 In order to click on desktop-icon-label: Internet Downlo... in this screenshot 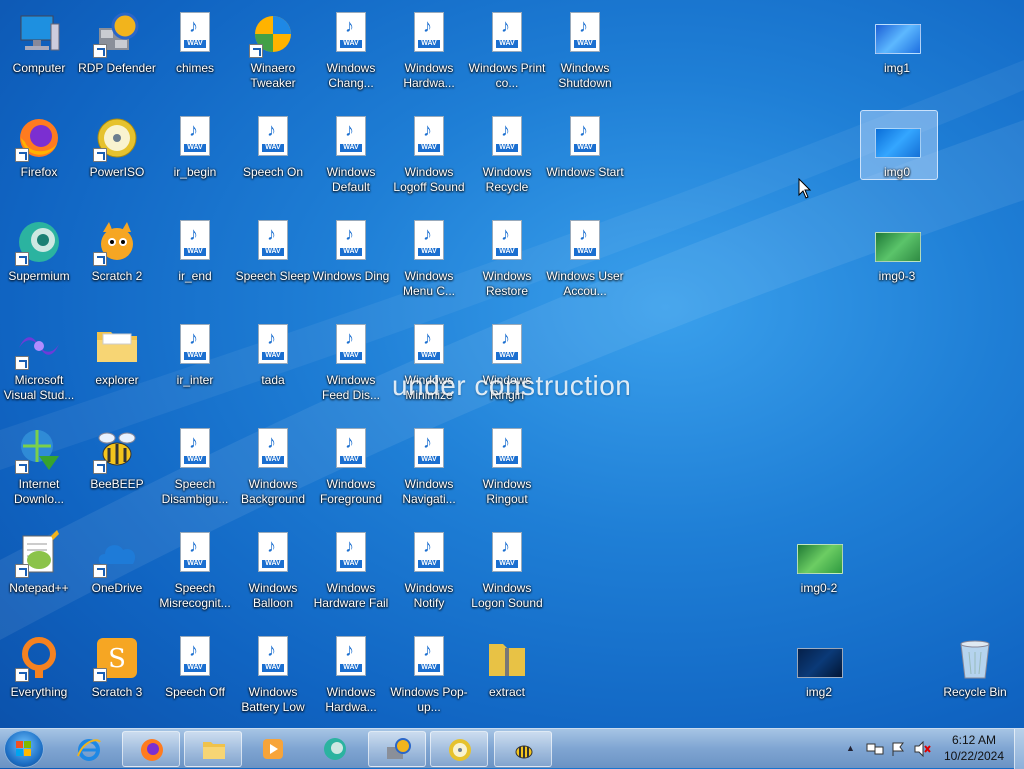, I will do `click(39, 491)`.